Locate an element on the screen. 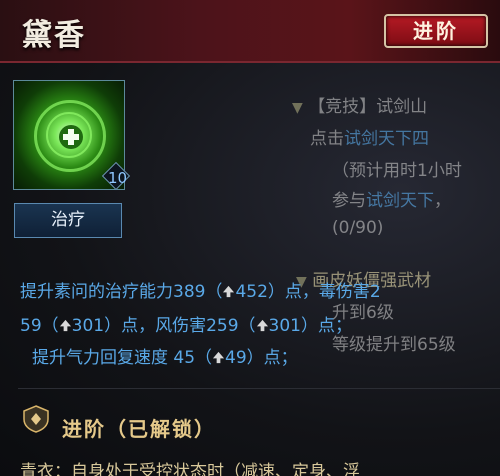 Image resolution: width=500 pixels, height=476 pixels. shield-icon is located at coordinates (36, 419).